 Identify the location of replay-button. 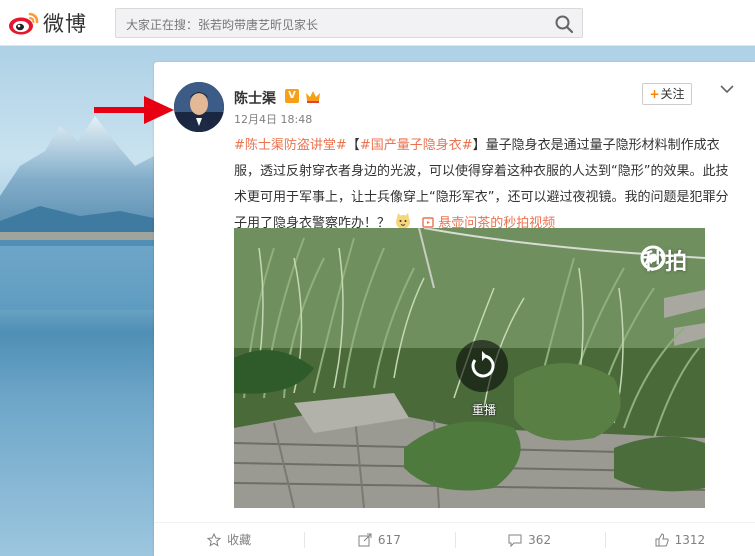
(482, 366).